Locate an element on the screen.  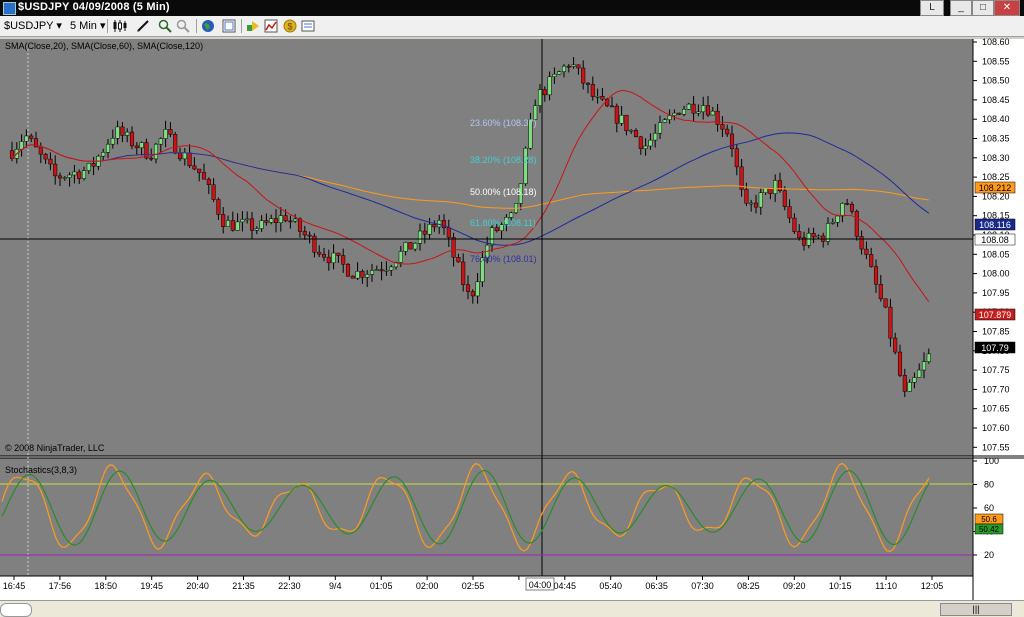
zoom-out-icon is located at coordinates (183, 26).